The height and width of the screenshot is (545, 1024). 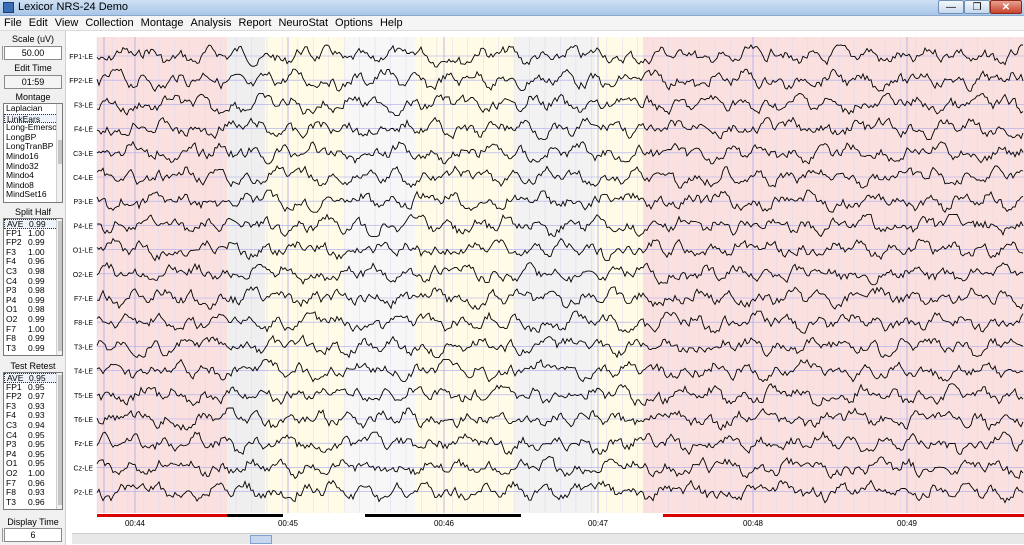 What do you see at coordinates (33, 109) in the screenshot?
I see `montage-item: Laplacian` at bounding box center [33, 109].